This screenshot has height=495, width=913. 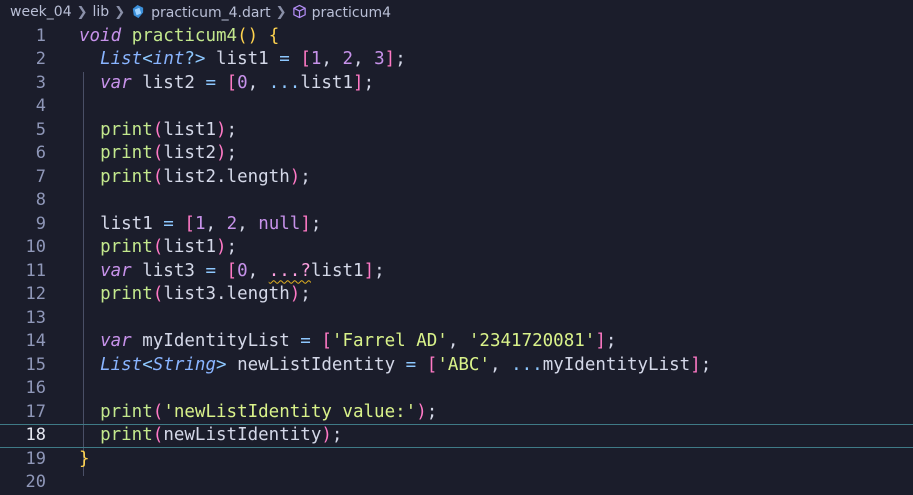 What do you see at coordinates (40, 129) in the screenshot?
I see `line-number: 5` at bounding box center [40, 129].